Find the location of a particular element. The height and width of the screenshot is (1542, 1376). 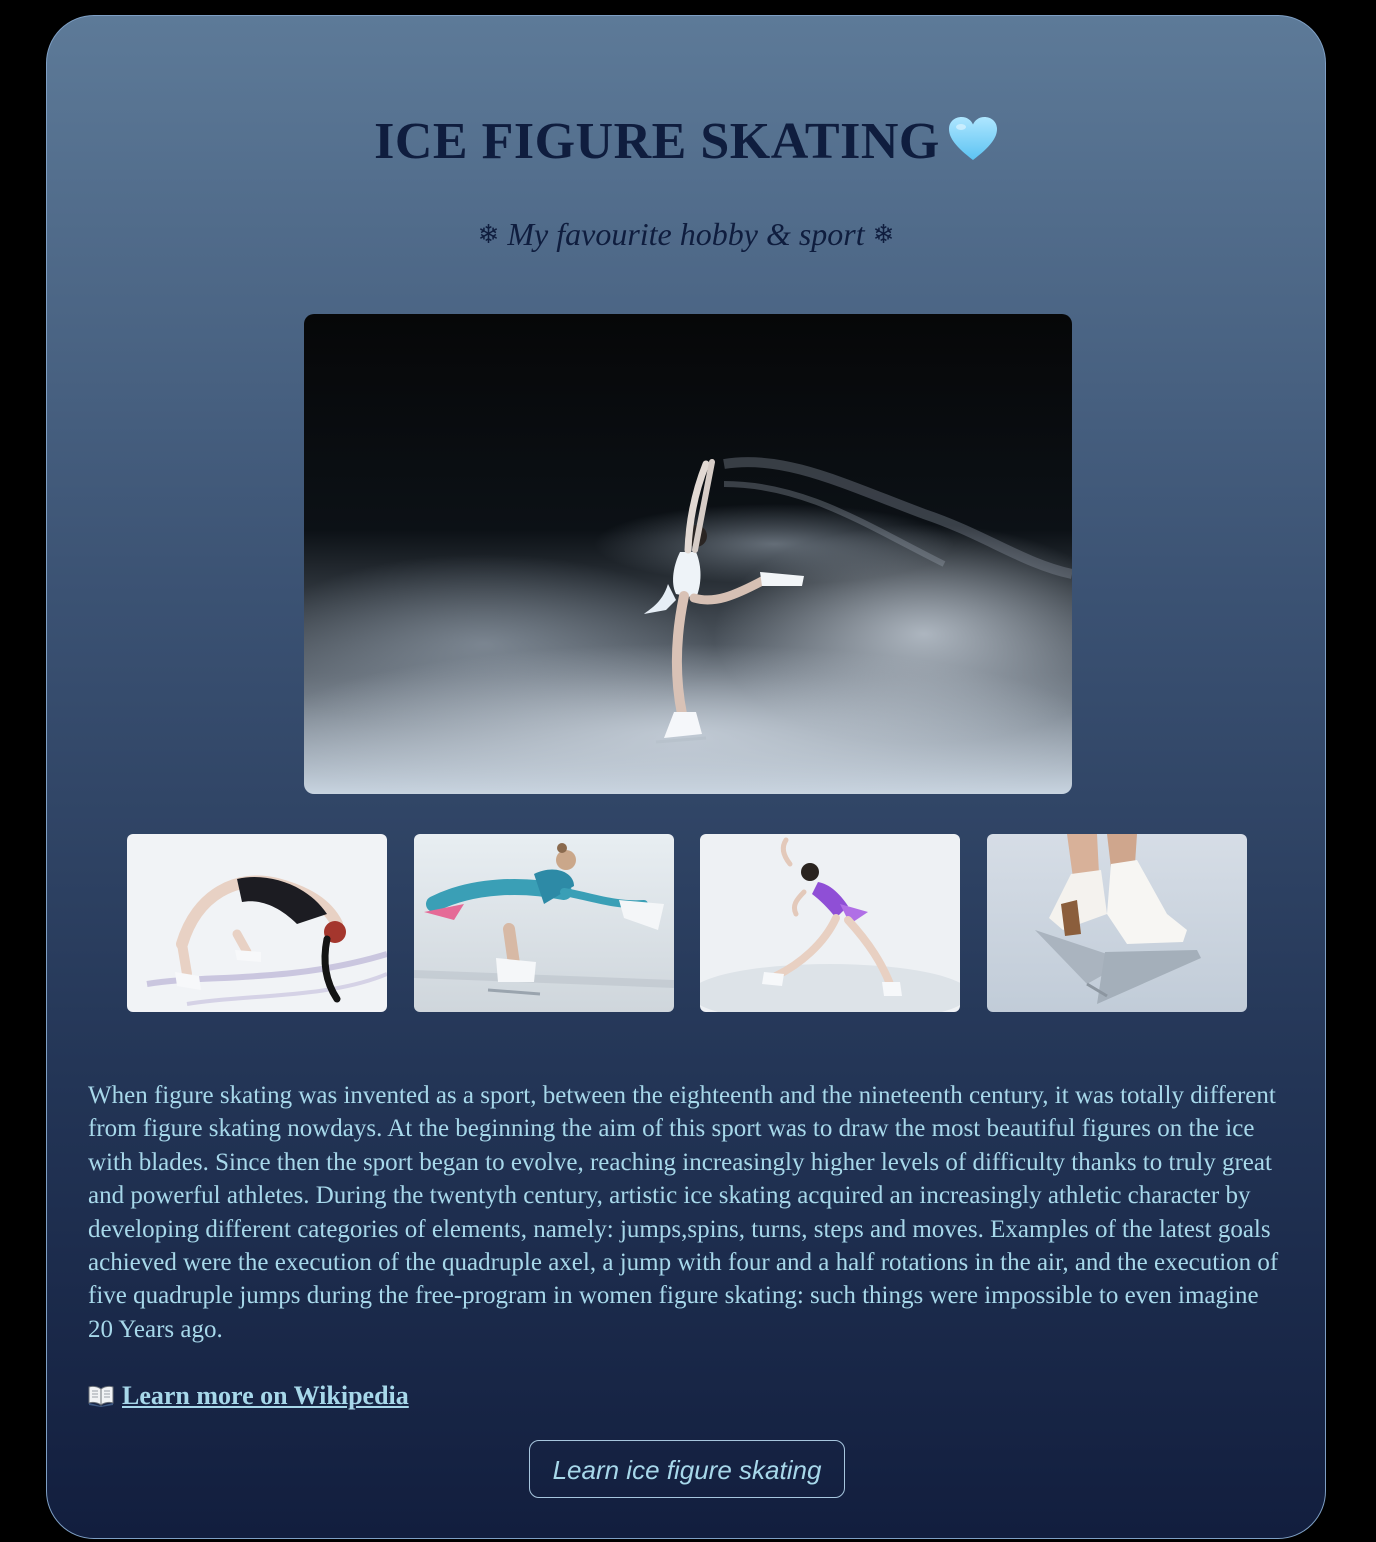

light-blue-heart-icon is located at coordinates (973, 139).